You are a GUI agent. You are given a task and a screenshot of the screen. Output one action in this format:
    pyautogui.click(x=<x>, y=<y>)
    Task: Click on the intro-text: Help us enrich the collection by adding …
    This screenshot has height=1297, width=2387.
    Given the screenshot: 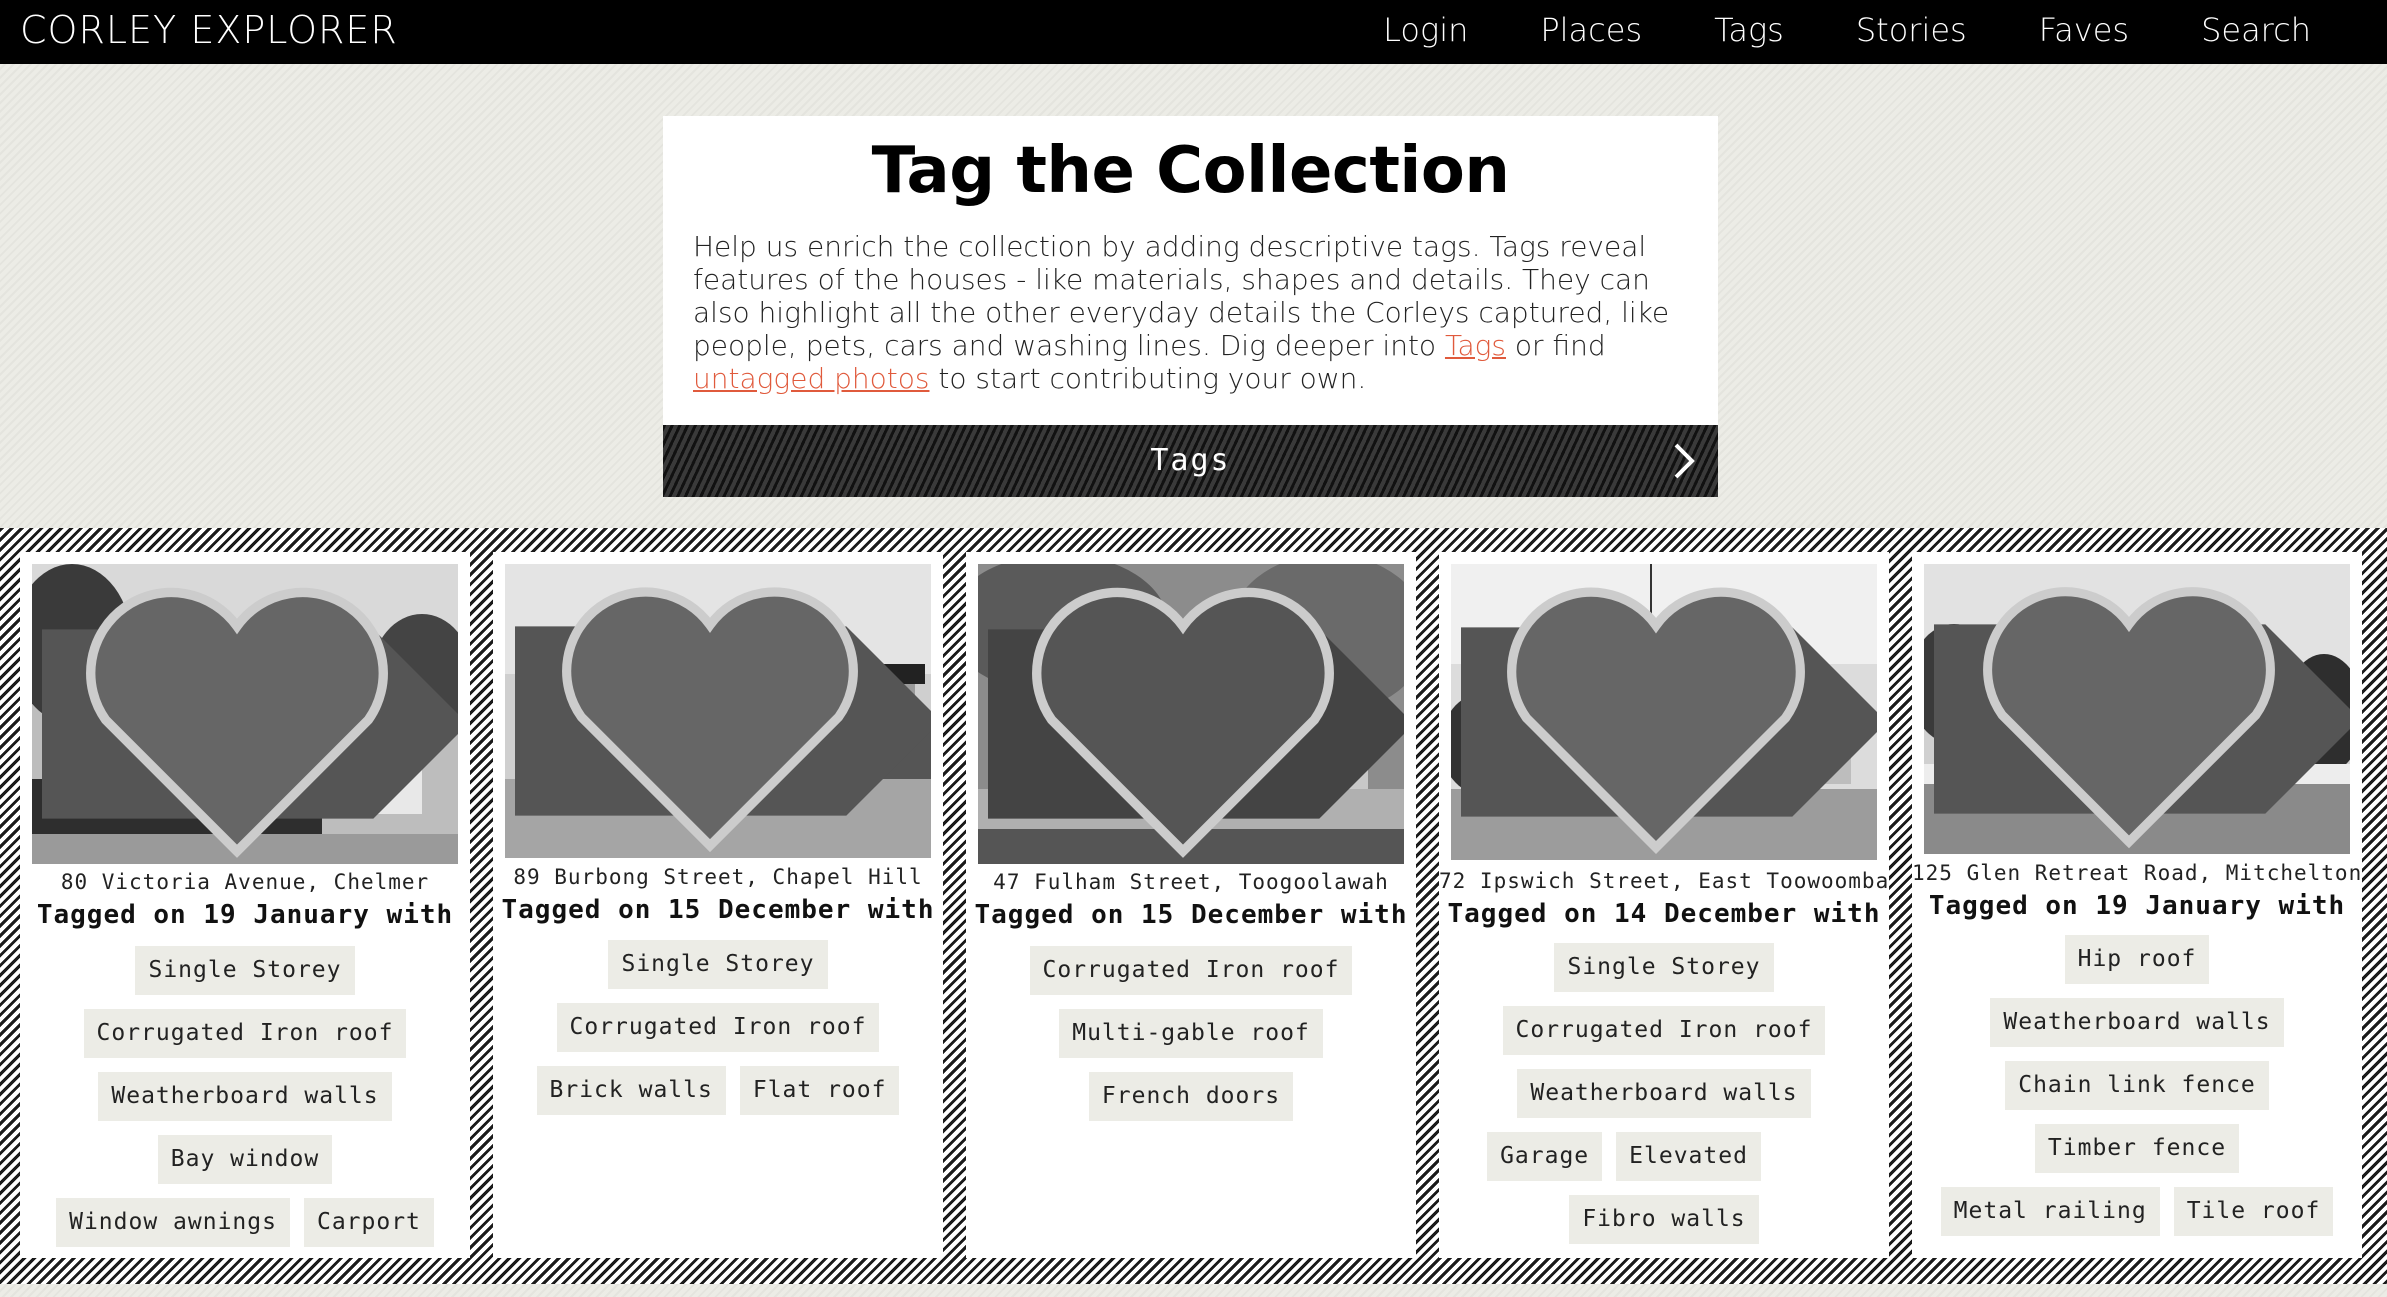 What is the action you would take?
    pyautogui.click(x=1190, y=312)
    